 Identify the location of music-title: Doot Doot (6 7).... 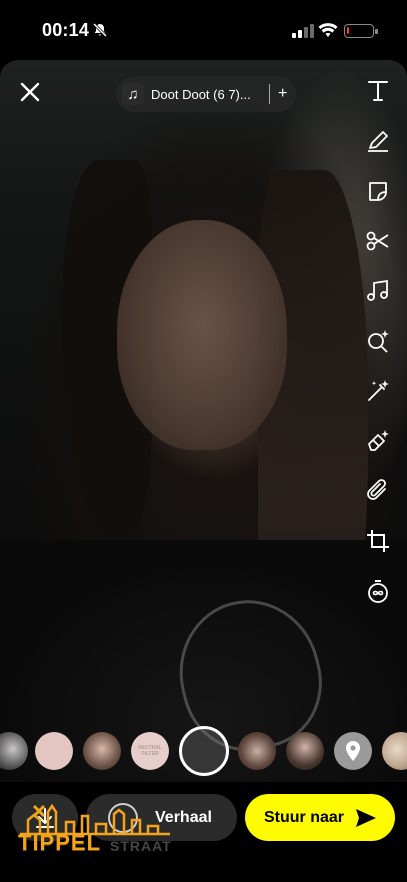
(201, 94).